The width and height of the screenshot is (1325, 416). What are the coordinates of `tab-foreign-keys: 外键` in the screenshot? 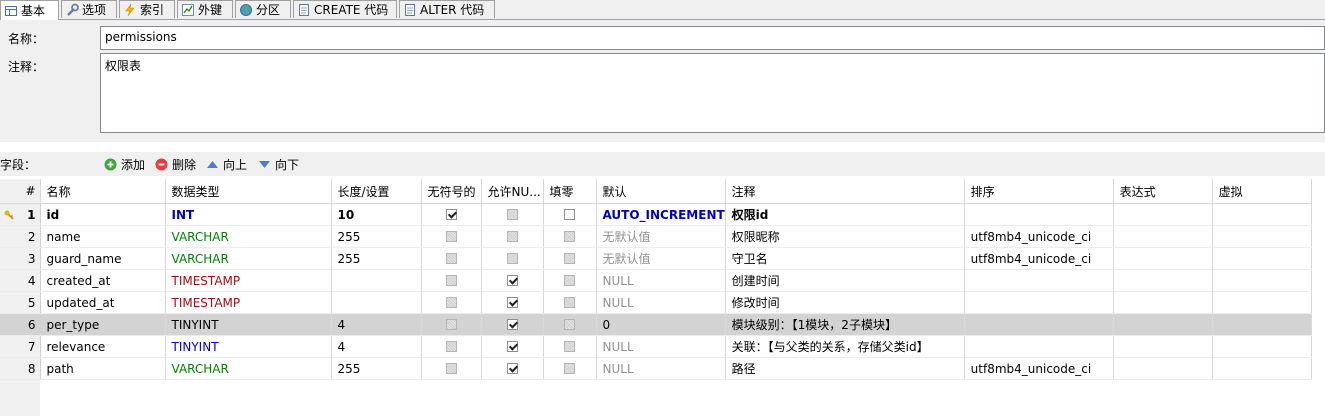 It's located at (205, 9).